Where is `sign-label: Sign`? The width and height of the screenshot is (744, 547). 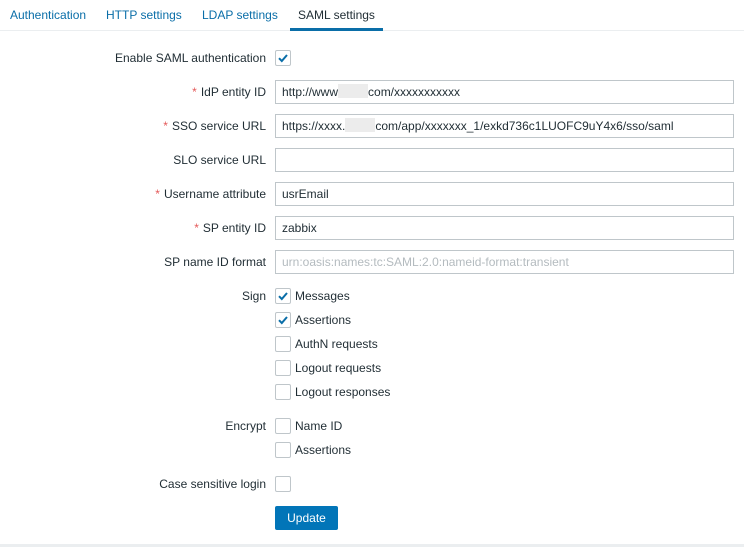 sign-label: Sign is located at coordinates (253, 296).